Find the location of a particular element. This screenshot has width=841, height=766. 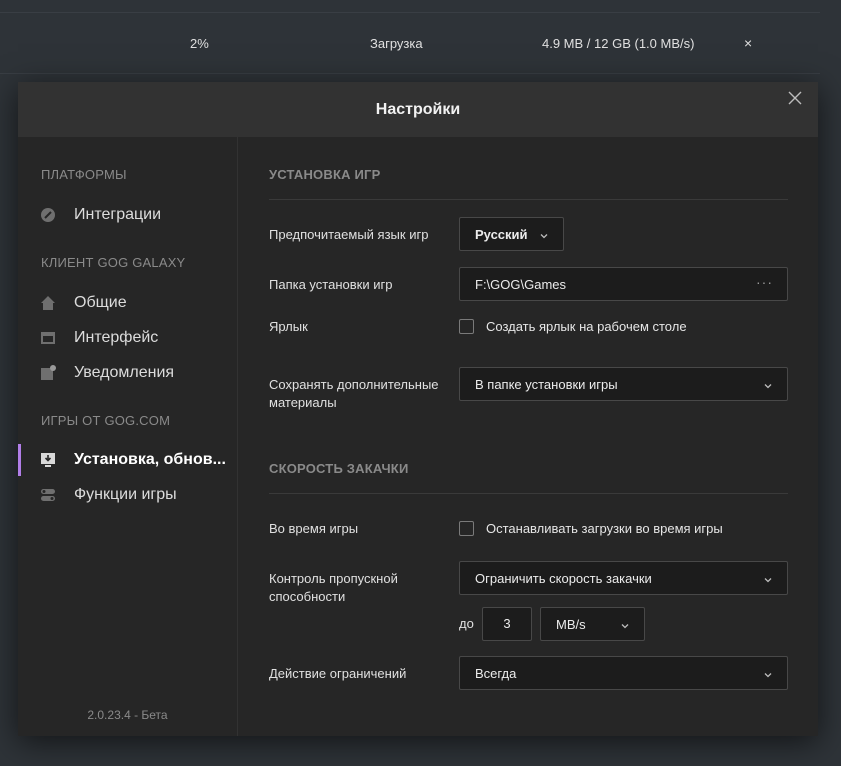

app-version: 2.0.23.4 - Бета is located at coordinates (127, 715).